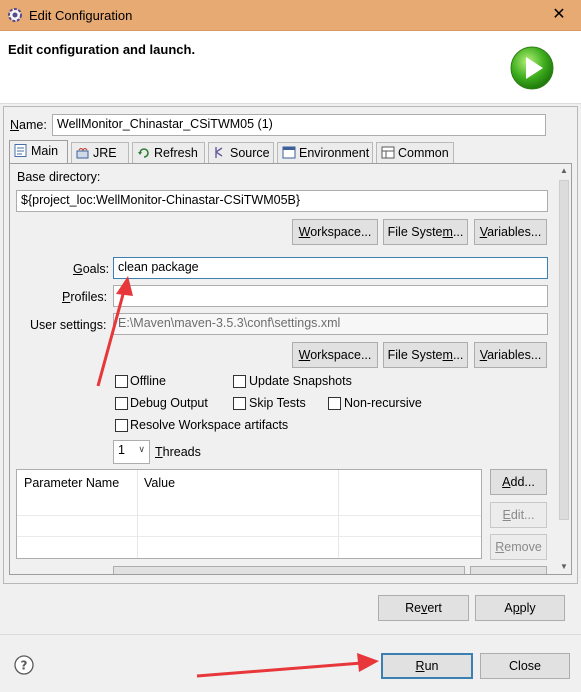 The image size is (581, 692). I want to click on run-arrow-shaft, so click(279, 669).